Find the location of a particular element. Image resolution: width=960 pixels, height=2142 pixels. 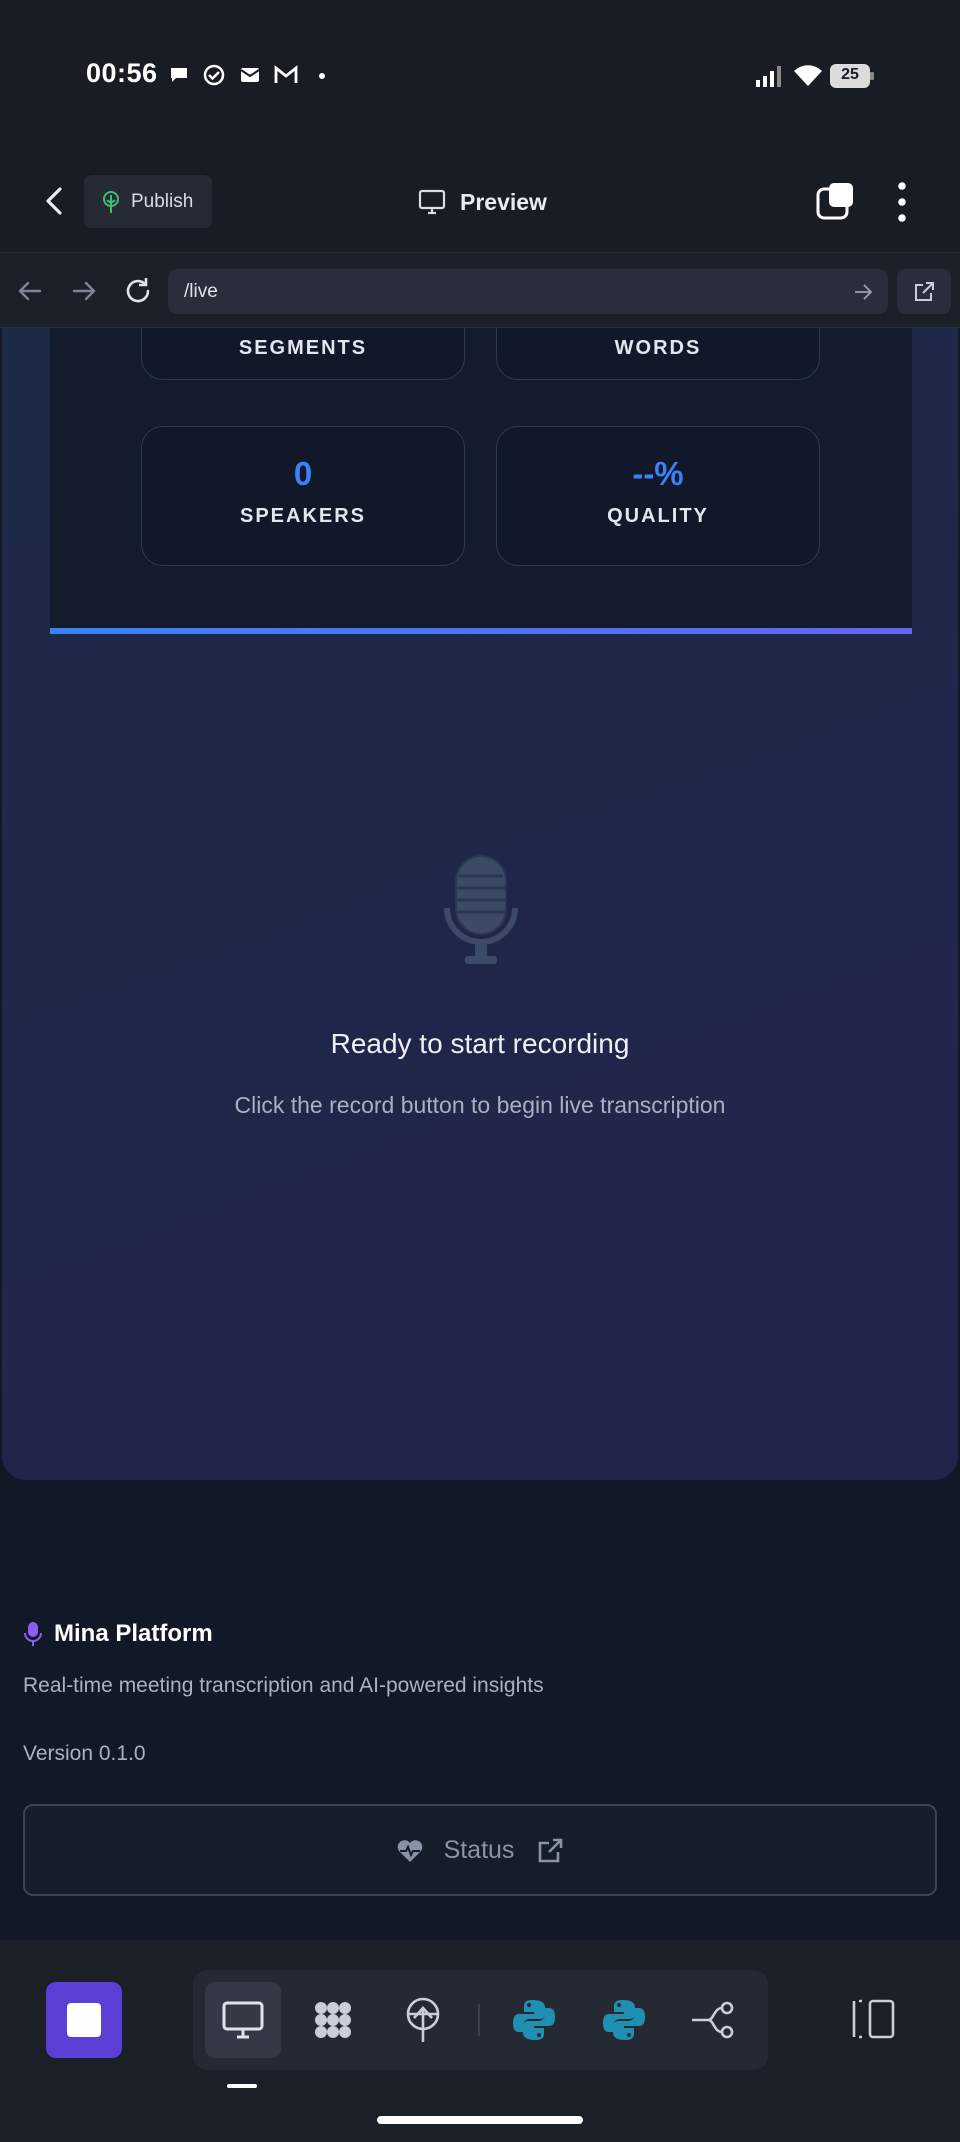

publish-button: Publish is located at coordinates (148, 201).